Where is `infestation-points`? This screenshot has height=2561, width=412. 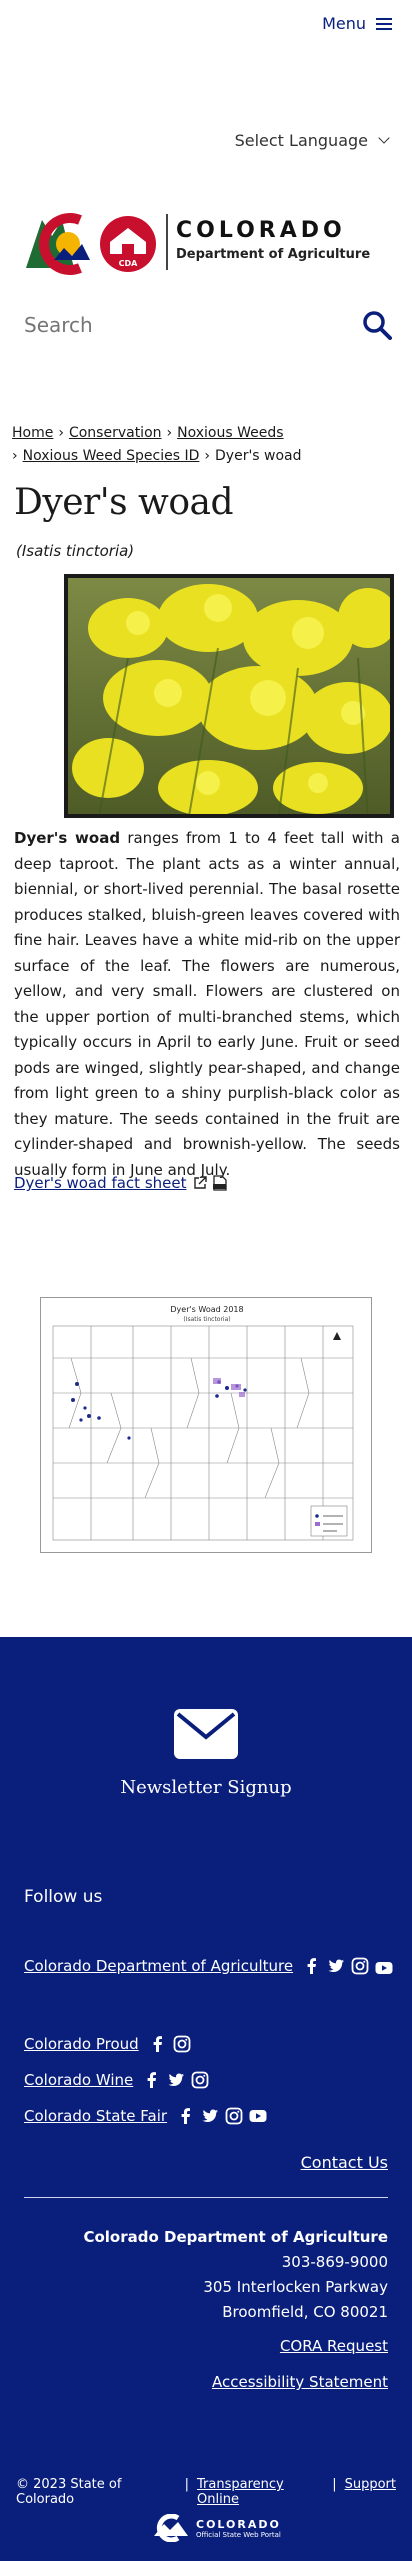 infestation-points is located at coordinates (159, 1410).